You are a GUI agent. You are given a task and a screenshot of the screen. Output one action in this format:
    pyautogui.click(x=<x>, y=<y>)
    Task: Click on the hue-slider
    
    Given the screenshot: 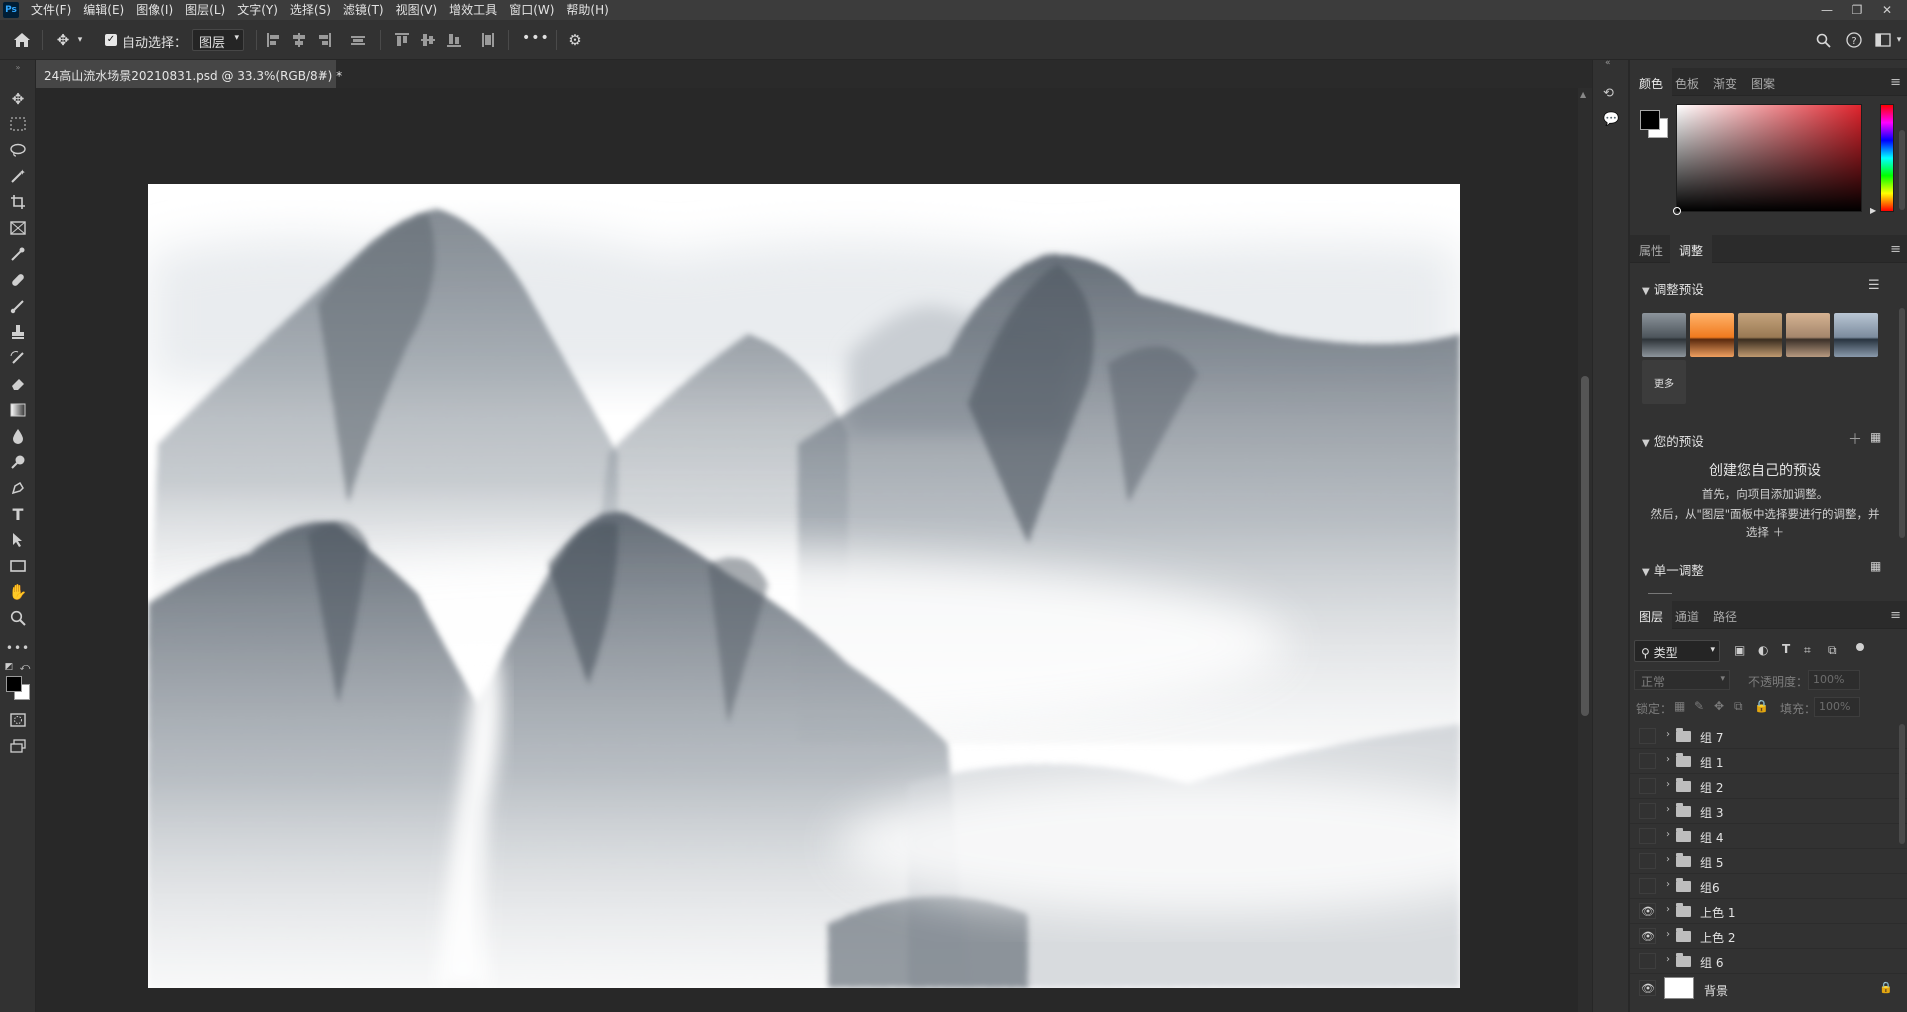 What is the action you would take?
    pyautogui.click(x=1887, y=158)
    